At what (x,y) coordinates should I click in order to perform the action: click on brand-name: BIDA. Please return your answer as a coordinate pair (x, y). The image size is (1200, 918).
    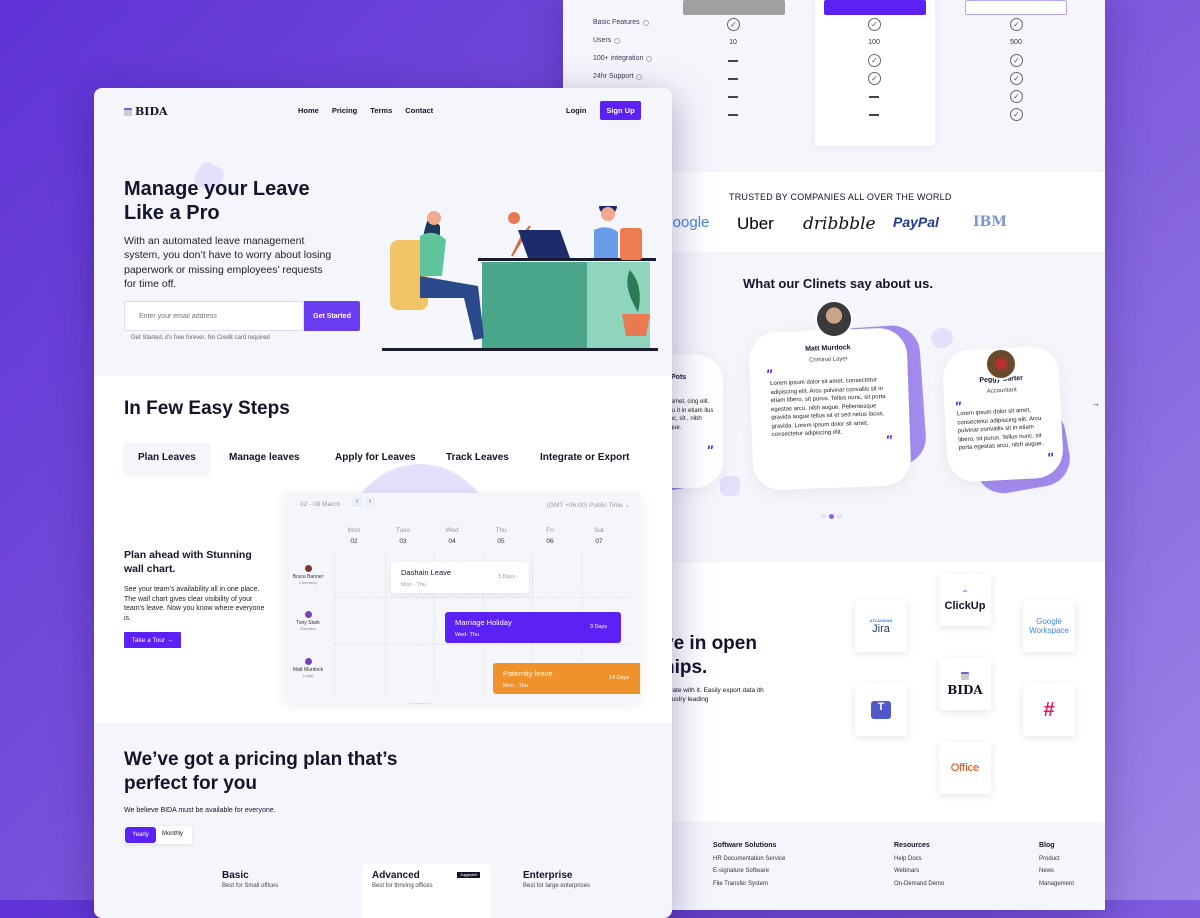
    Looking at the image, I should click on (151, 111).